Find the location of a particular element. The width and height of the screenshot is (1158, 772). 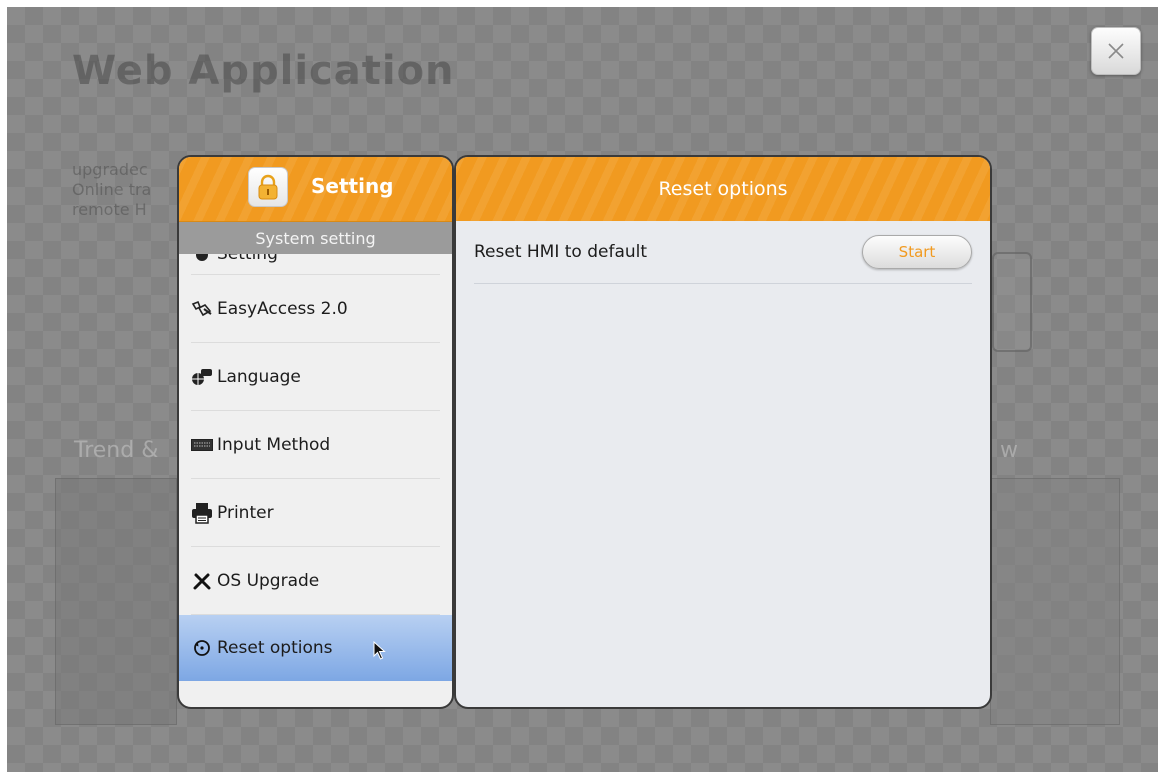

reset-hmi-row: Reset HMI to default Start is located at coordinates (723, 252).